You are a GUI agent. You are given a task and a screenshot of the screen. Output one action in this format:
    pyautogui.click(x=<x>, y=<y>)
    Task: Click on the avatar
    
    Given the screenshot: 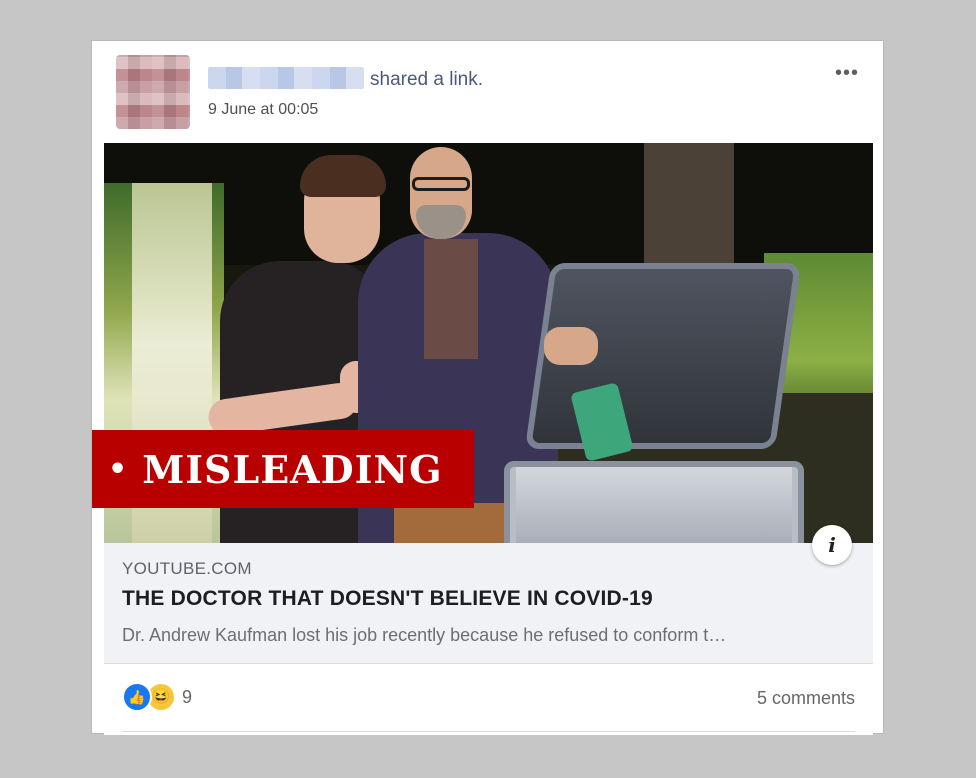 What is the action you would take?
    pyautogui.click(x=153, y=92)
    